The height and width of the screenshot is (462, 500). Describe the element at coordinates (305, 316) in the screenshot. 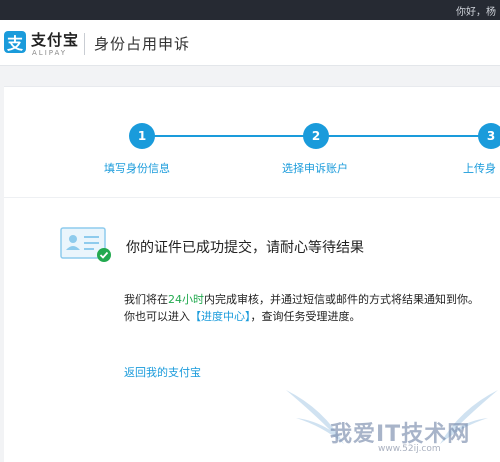

I see `progress-text-after: ，查询任务受理进度。` at that location.